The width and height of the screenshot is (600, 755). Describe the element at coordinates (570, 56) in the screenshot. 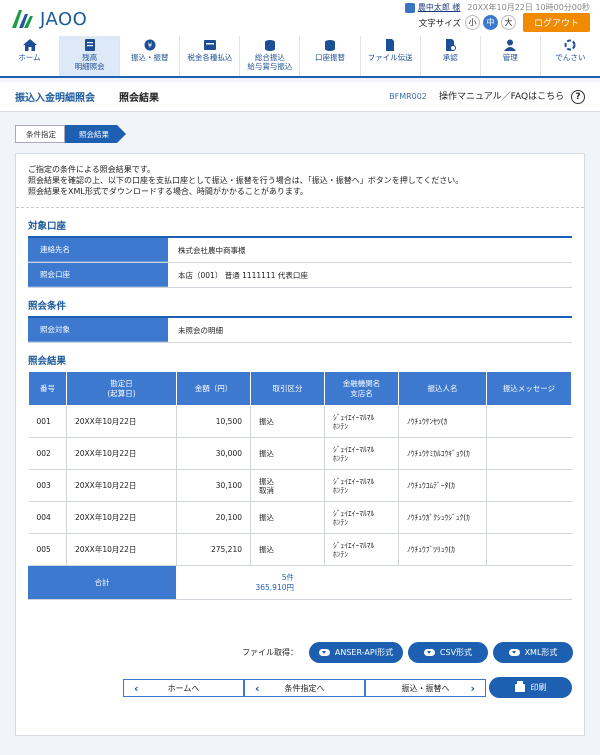

I see `nav-densai: でんさい` at that location.